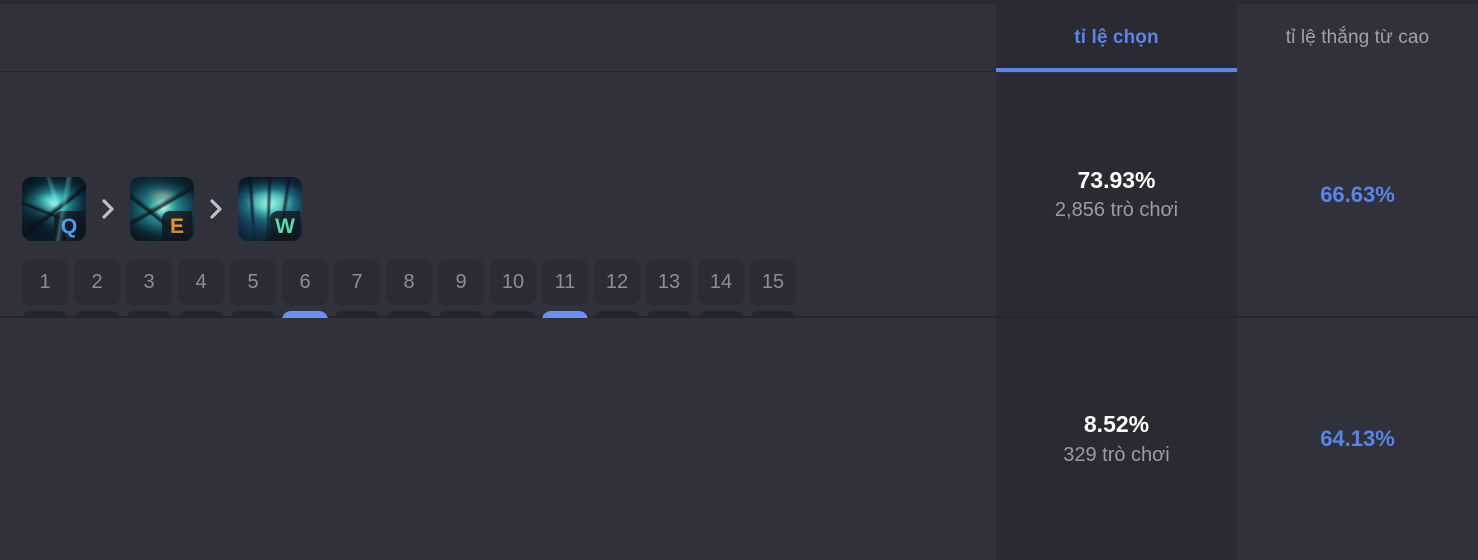 The image size is (1478, 560). Describe the element at coordinates (253, 282) in the screenshot. I see `skill-level-cell: 5` at that location.